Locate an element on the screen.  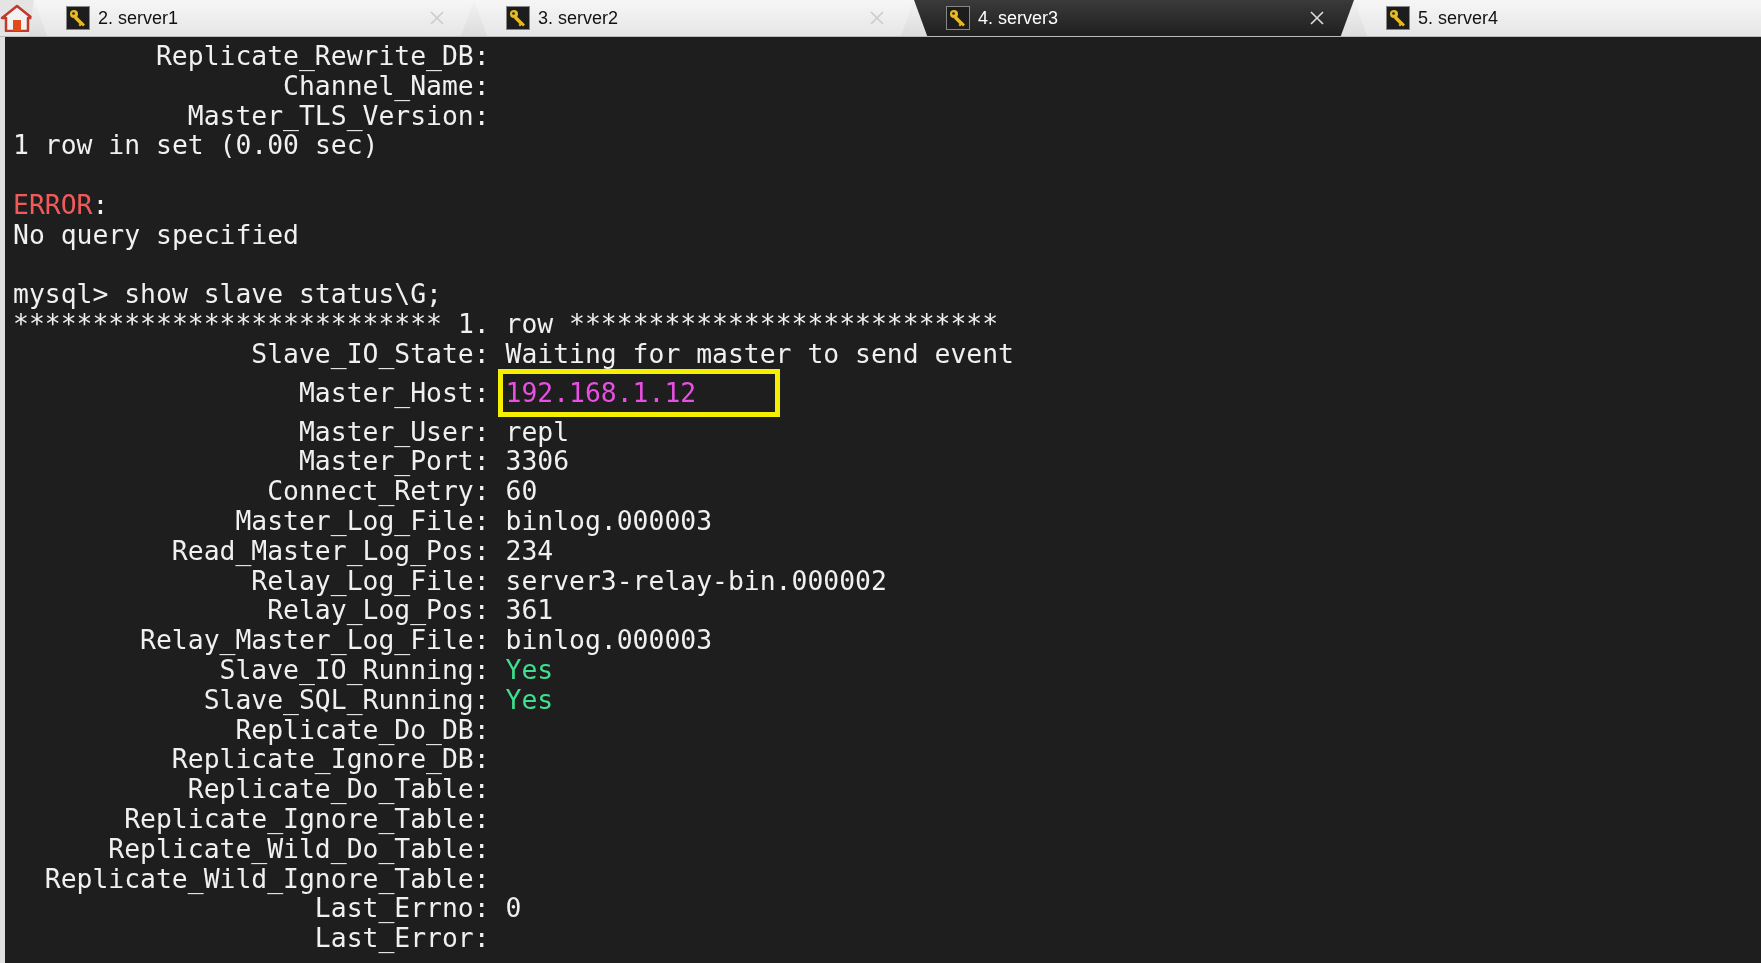
error-message: ERROR: is located at coordinates (61, 205).